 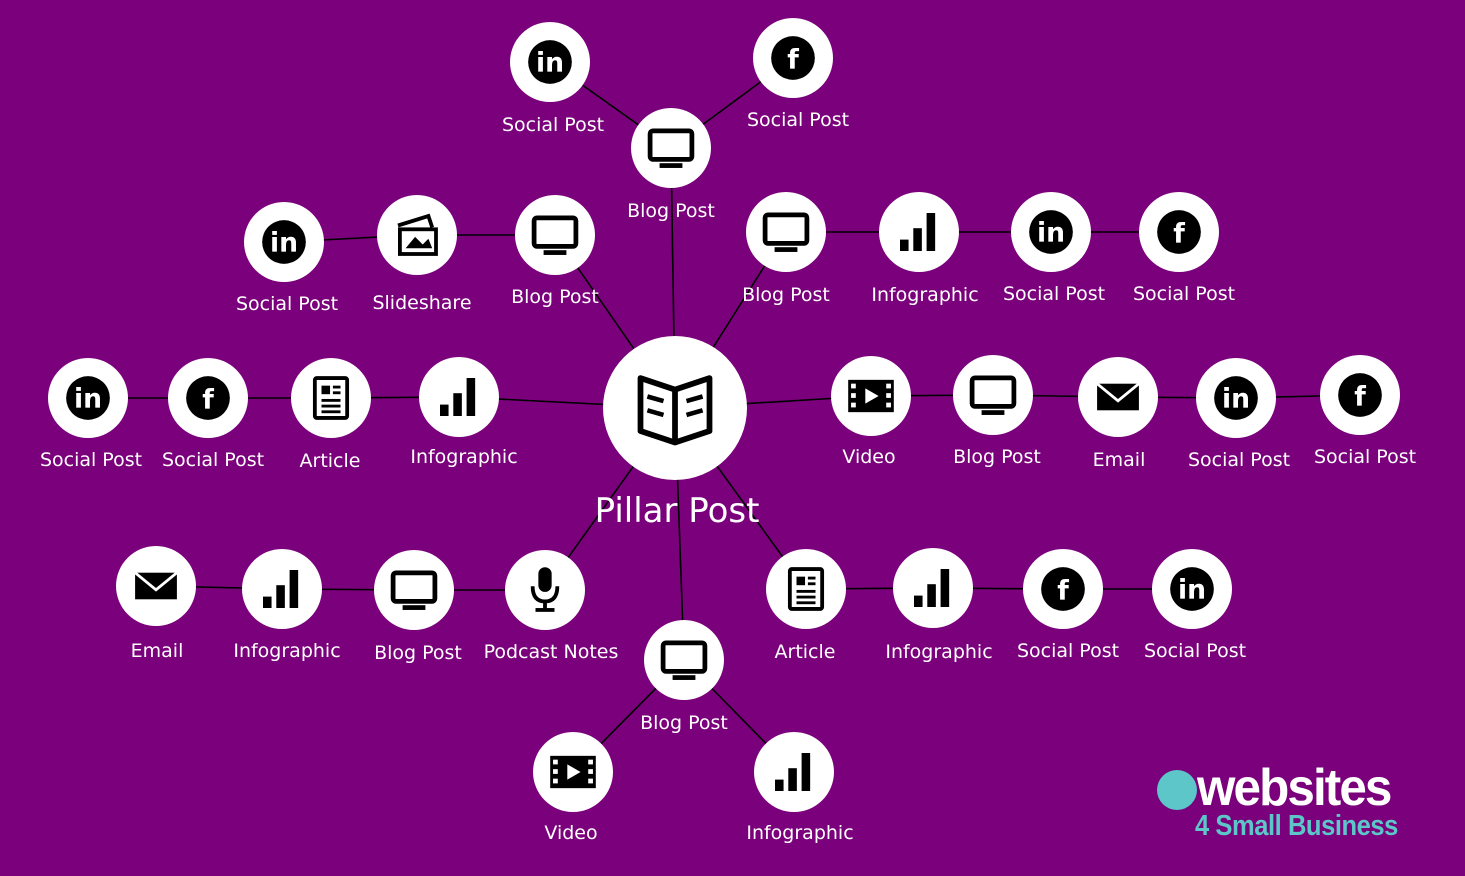 I want to click on node-info-ll: Infographic, so click(x=287, y=605).